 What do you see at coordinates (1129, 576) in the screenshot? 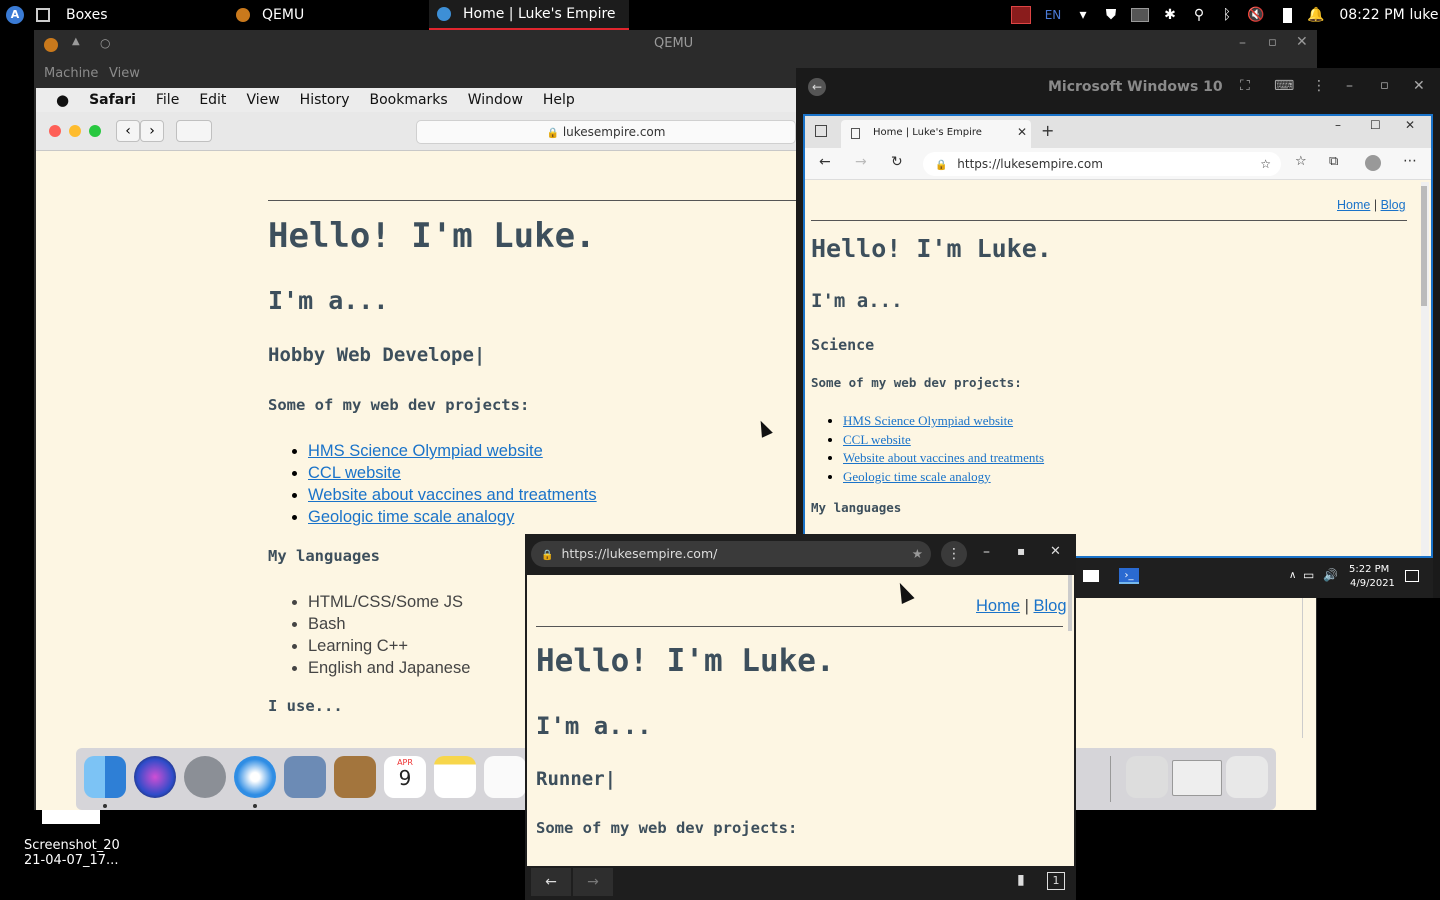
I see `powershell-icon: ›_` at bounding box center [1129, 576].